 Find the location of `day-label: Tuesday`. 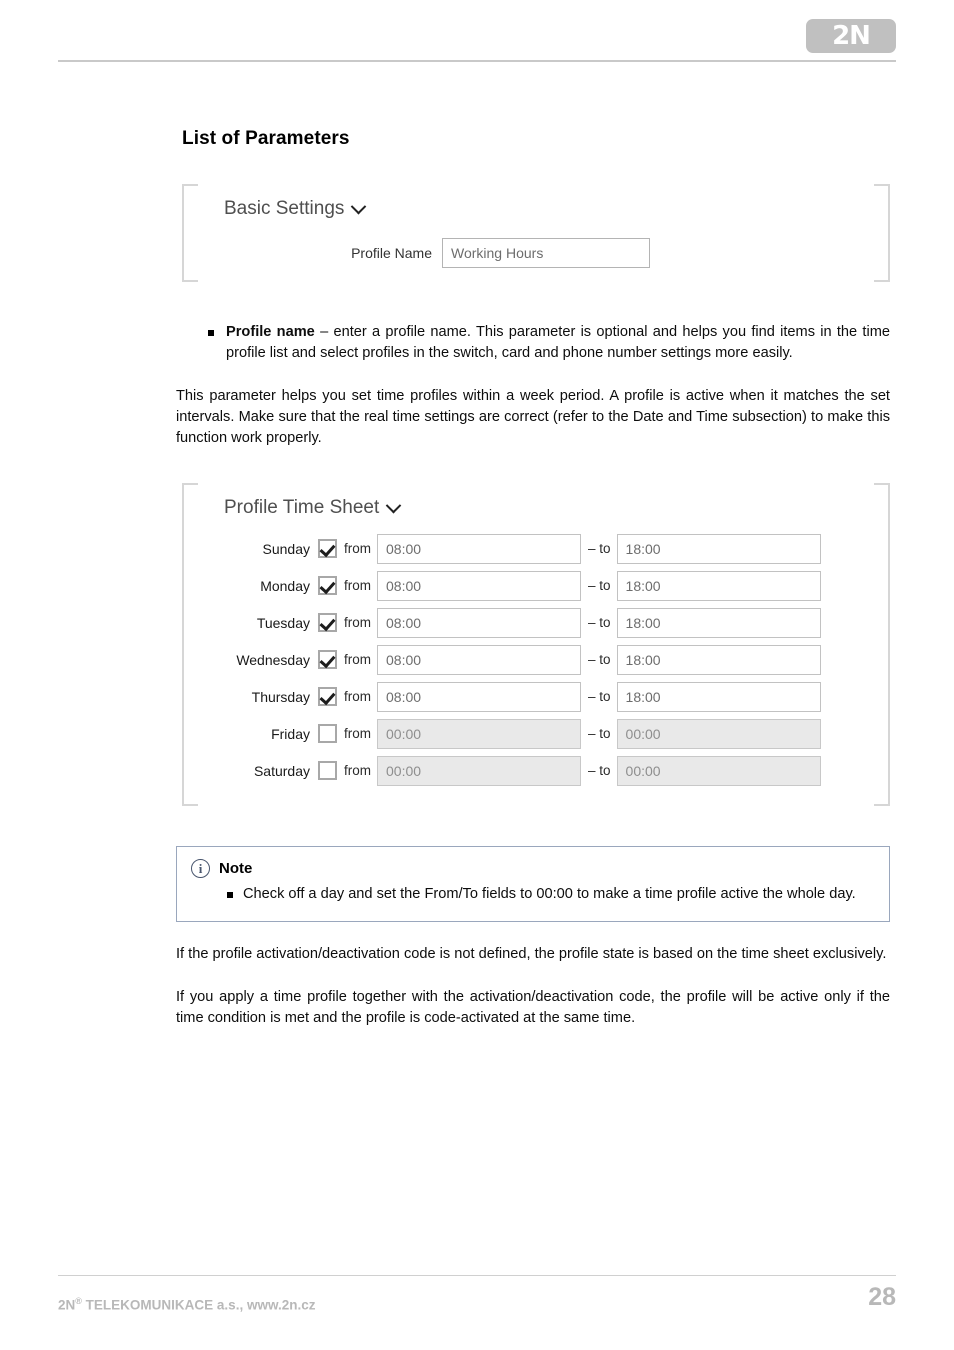

day-label: Tuesday is located at coordinates (283, 622).